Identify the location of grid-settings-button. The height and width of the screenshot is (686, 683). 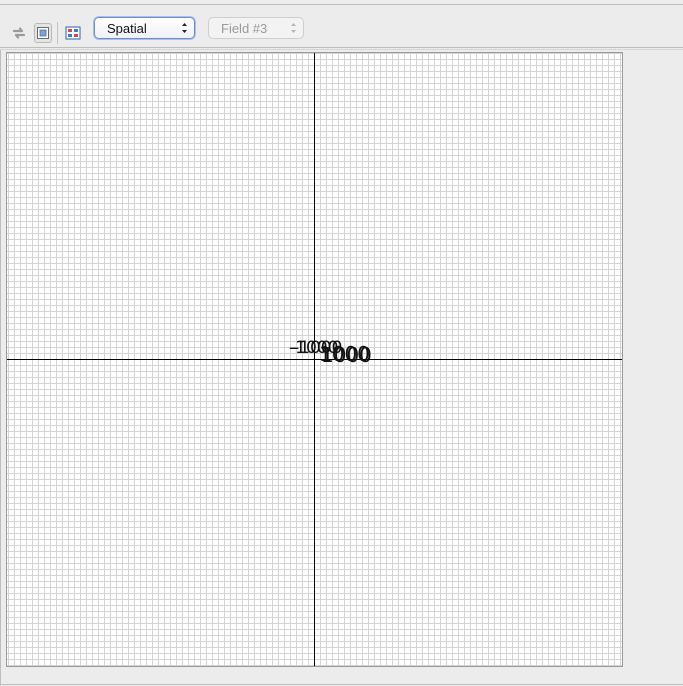
(73, 33).